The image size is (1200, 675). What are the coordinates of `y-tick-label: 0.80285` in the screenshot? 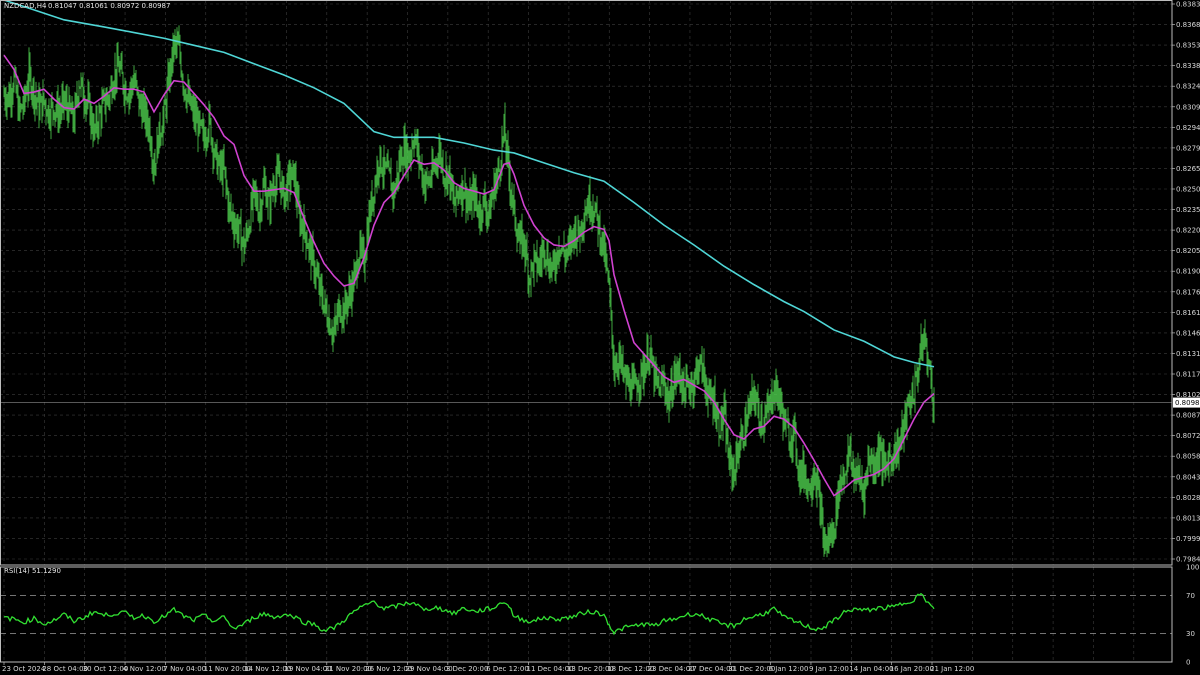 It's located at (1188, 498).